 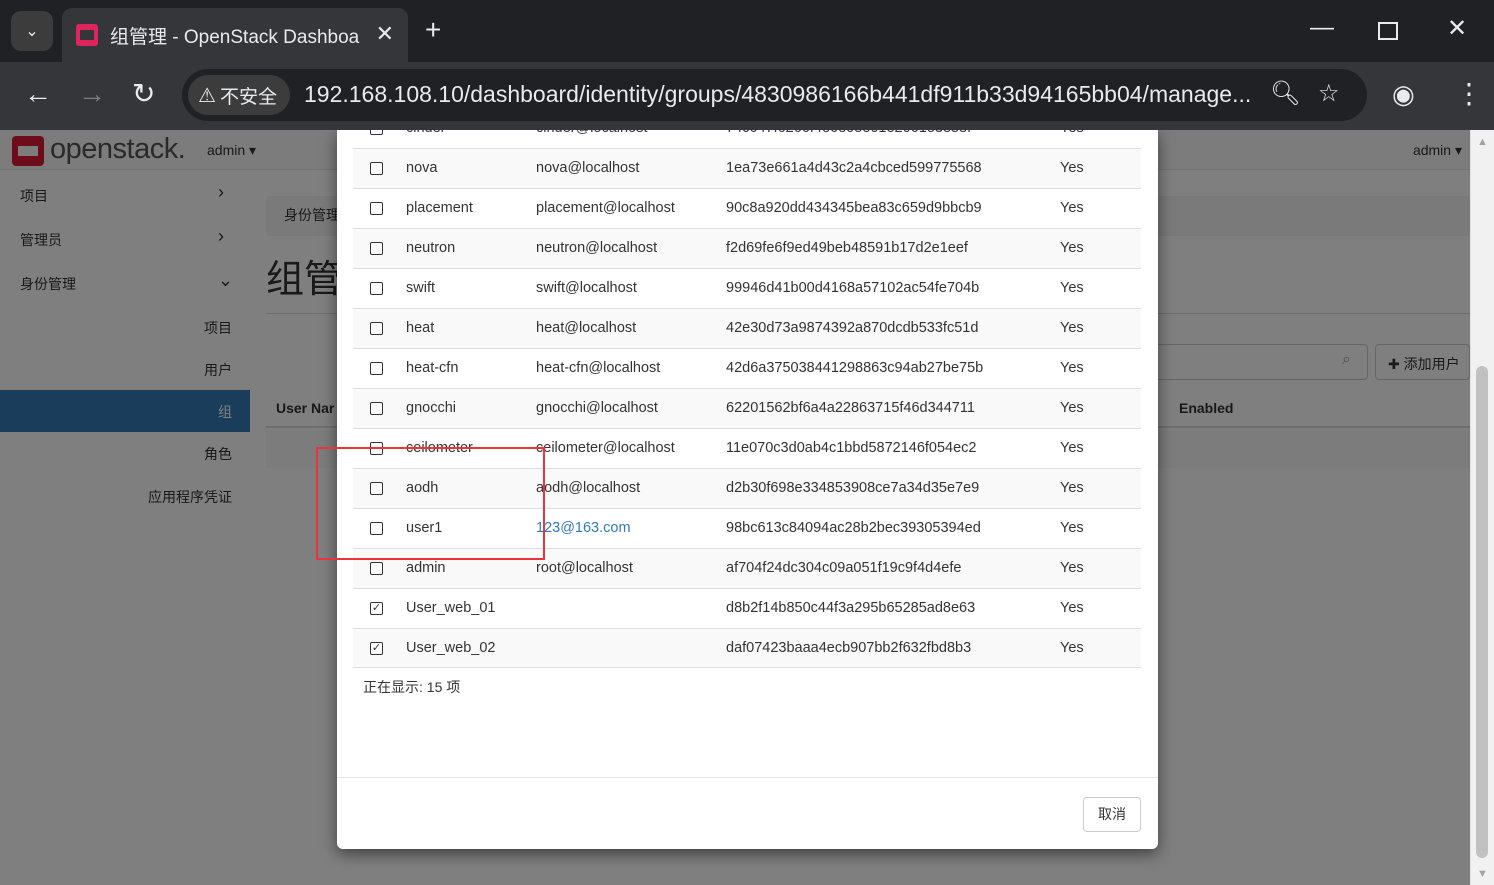 What do you see at coordinates (433, 30) in the screenshot?
I see `new-tab-icon: +` at bounding box center [433, 30].